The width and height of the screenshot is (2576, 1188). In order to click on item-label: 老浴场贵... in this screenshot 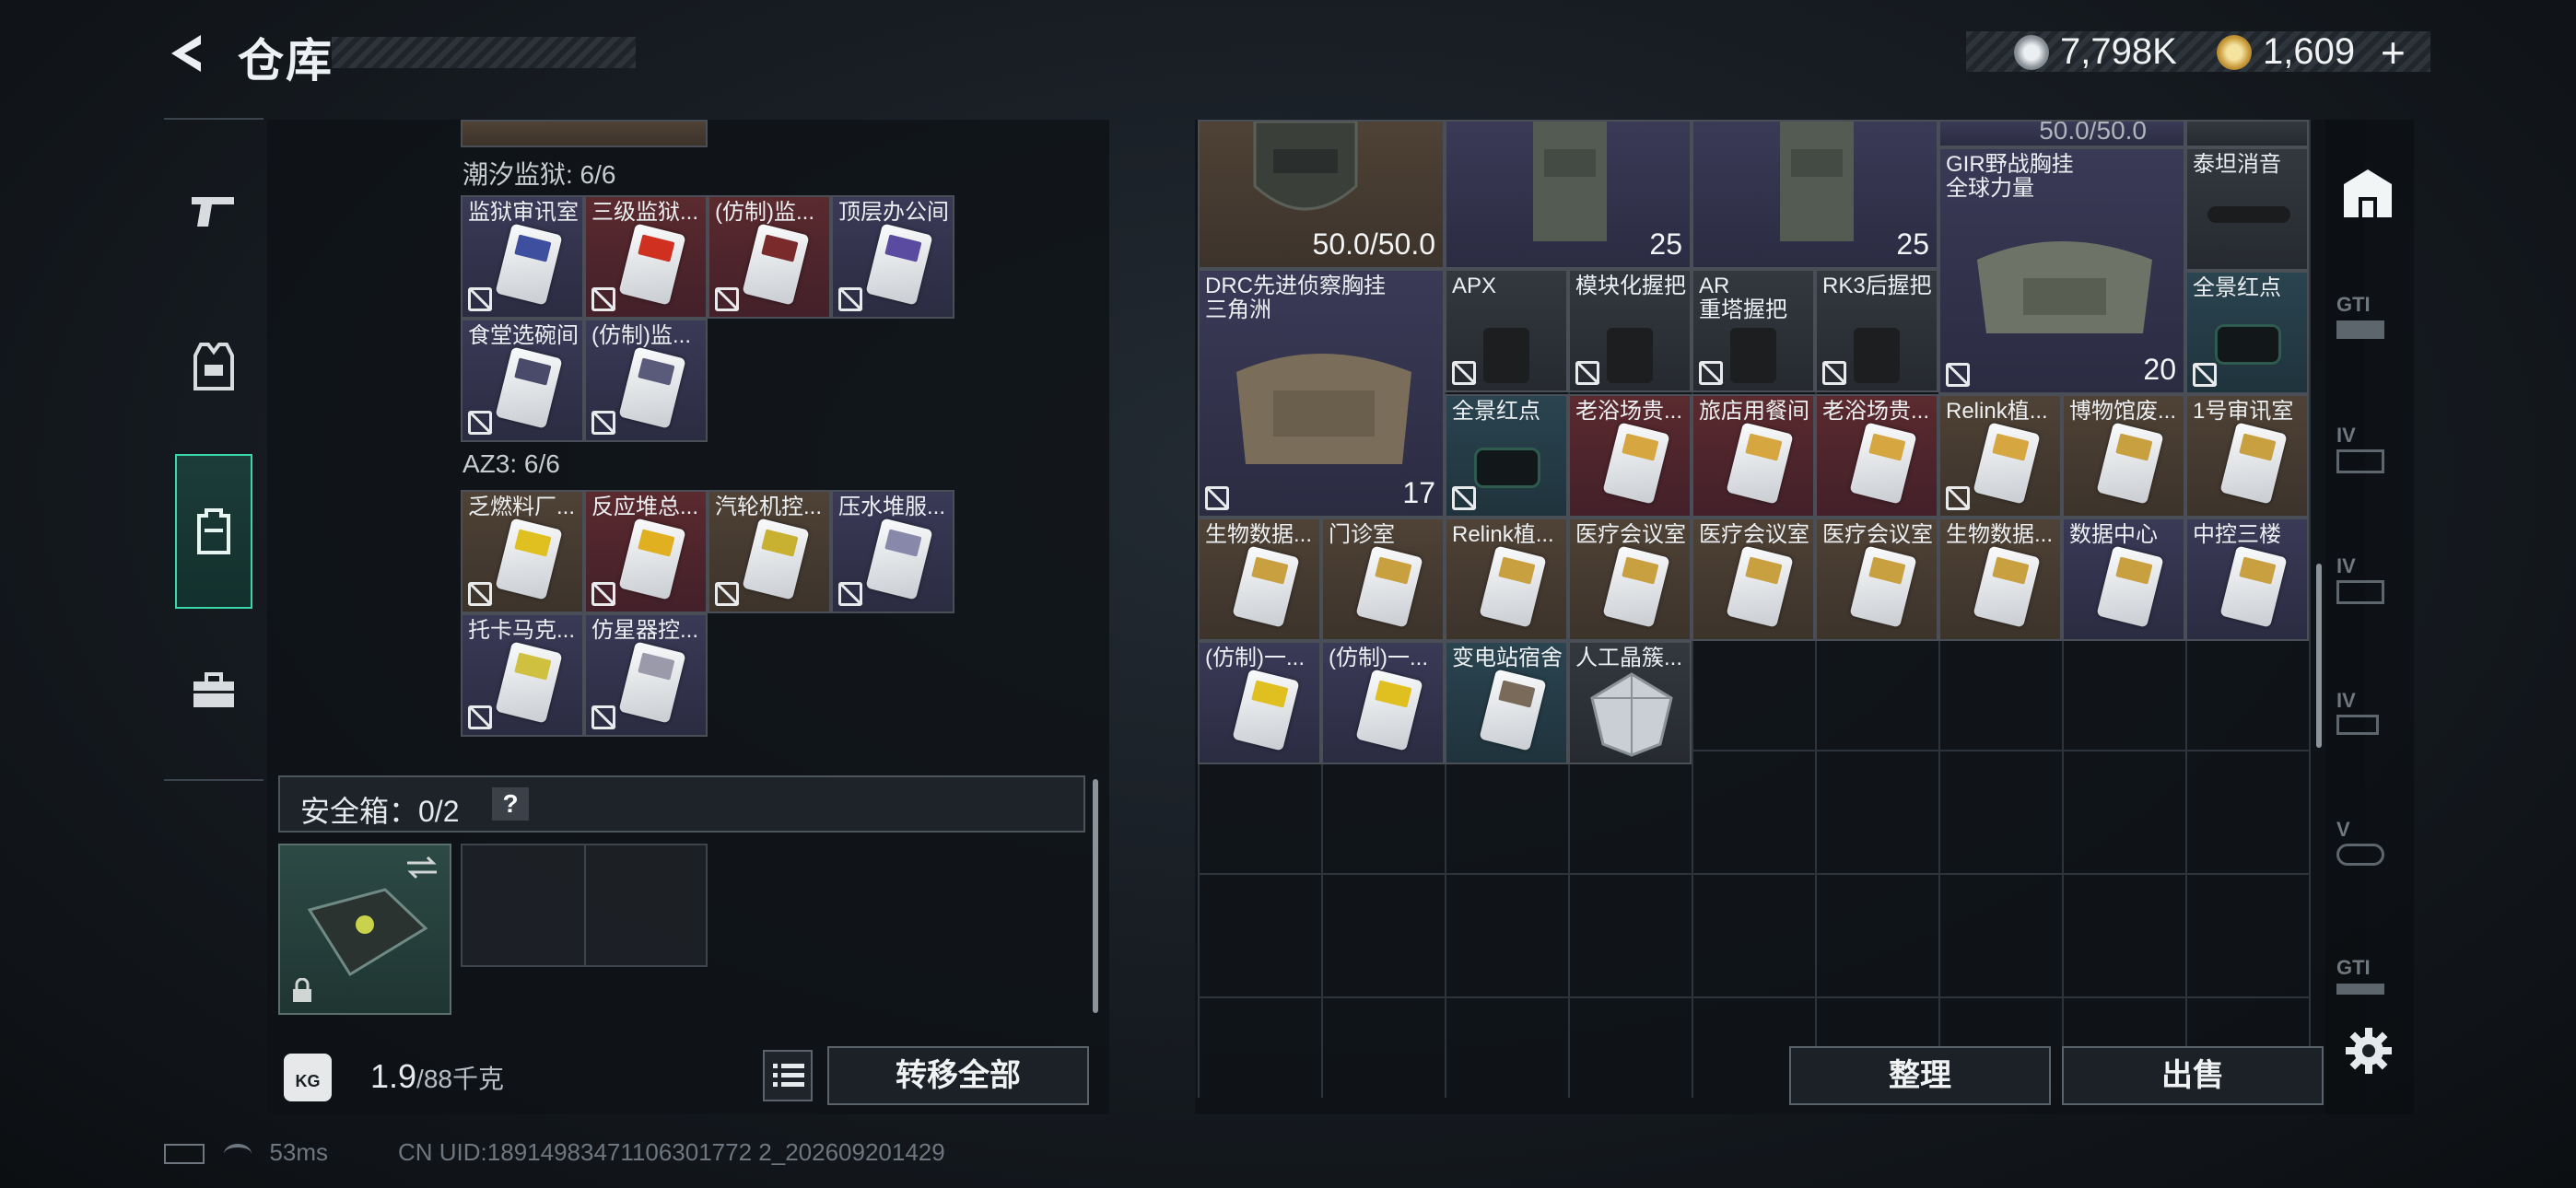, I will do `click(1876, 412)`.